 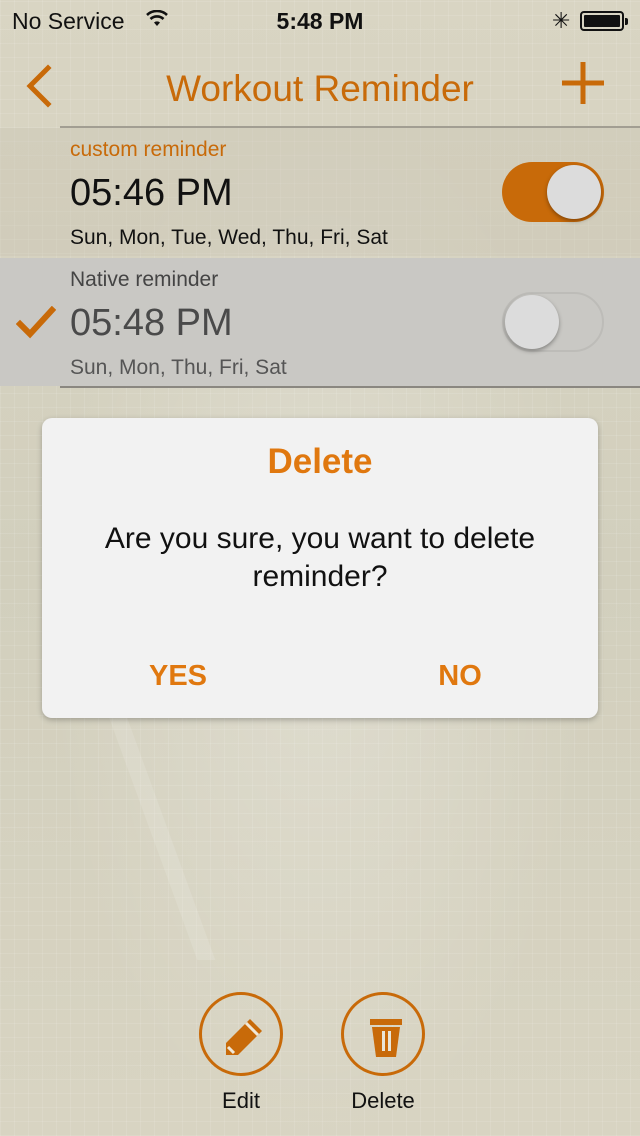 What do you see at coordinates (320, 461) in the screenshot?
I see `dialog-title: Delete` at bounding box center [320, 461].